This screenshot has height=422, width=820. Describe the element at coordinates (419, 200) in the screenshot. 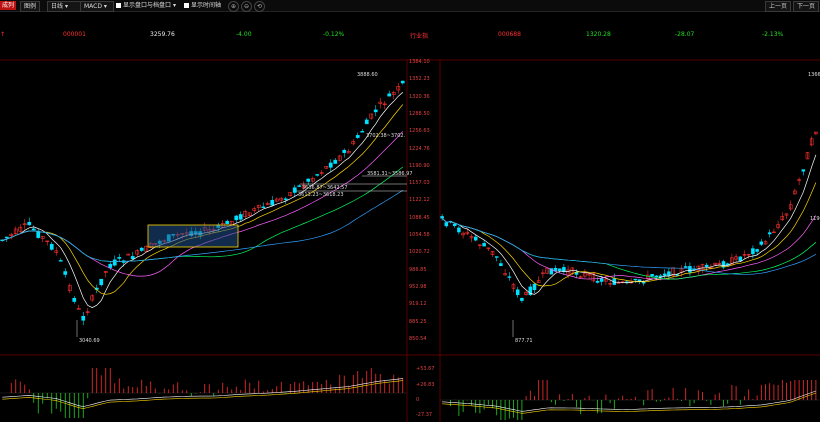

I see `axis-tick-label: 1122.12` at that location.